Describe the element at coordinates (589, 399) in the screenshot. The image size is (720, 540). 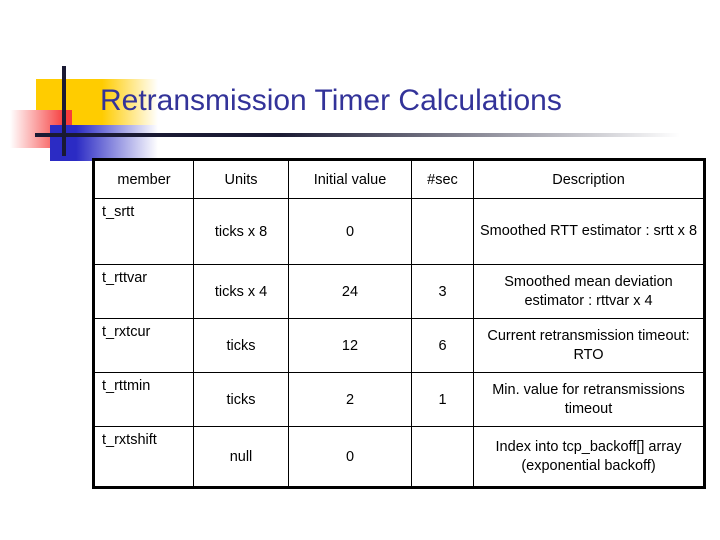
I see `cell-description: Min. value for retransmissions timeout` at that location.